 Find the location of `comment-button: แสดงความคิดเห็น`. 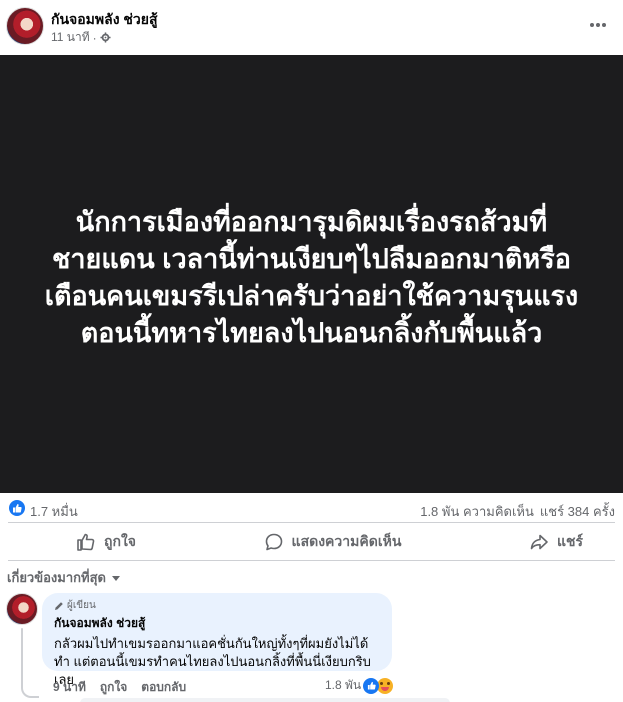

comment-button: แสดงความคิดเห็น is located at coordinates (333, 542).